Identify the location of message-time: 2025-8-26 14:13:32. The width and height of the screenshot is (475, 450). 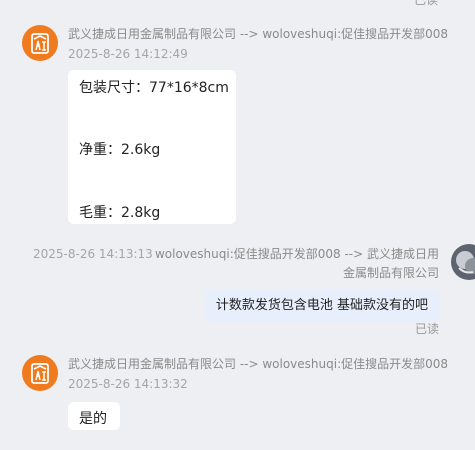
(128, 384).